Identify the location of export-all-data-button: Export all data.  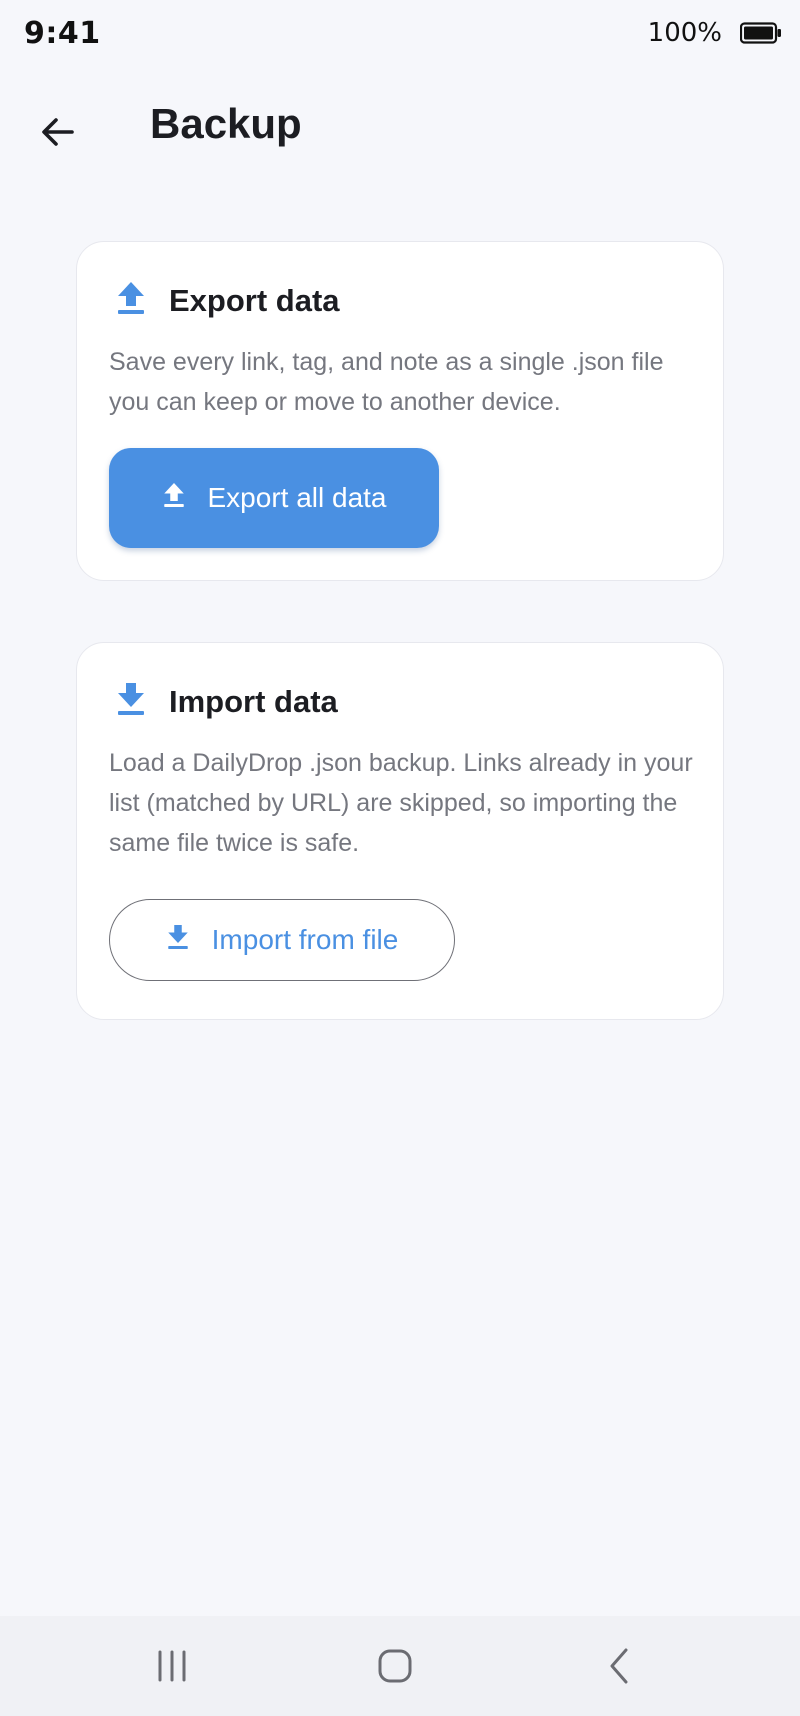
(274, 498).